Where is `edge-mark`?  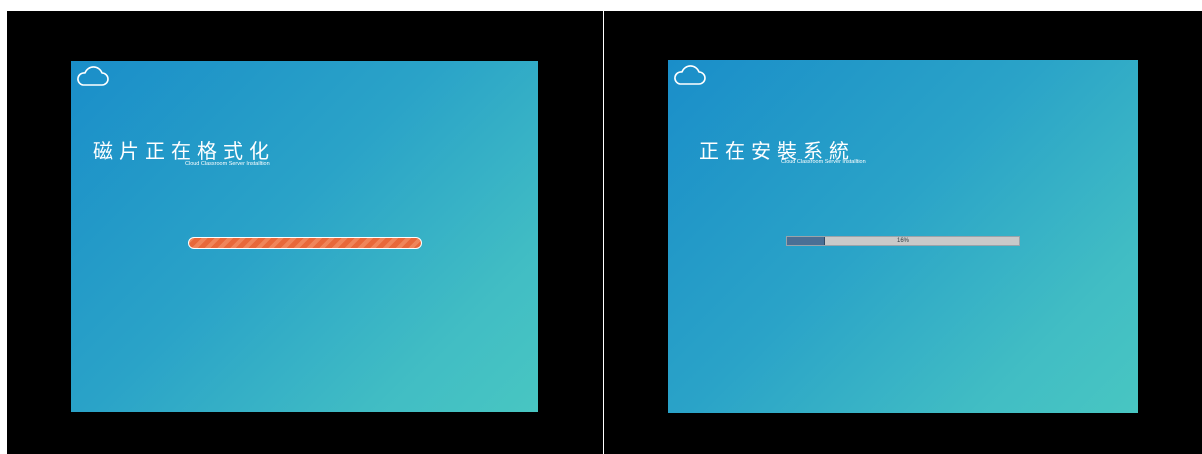 edge-mark is located at coordinates (8, 16).